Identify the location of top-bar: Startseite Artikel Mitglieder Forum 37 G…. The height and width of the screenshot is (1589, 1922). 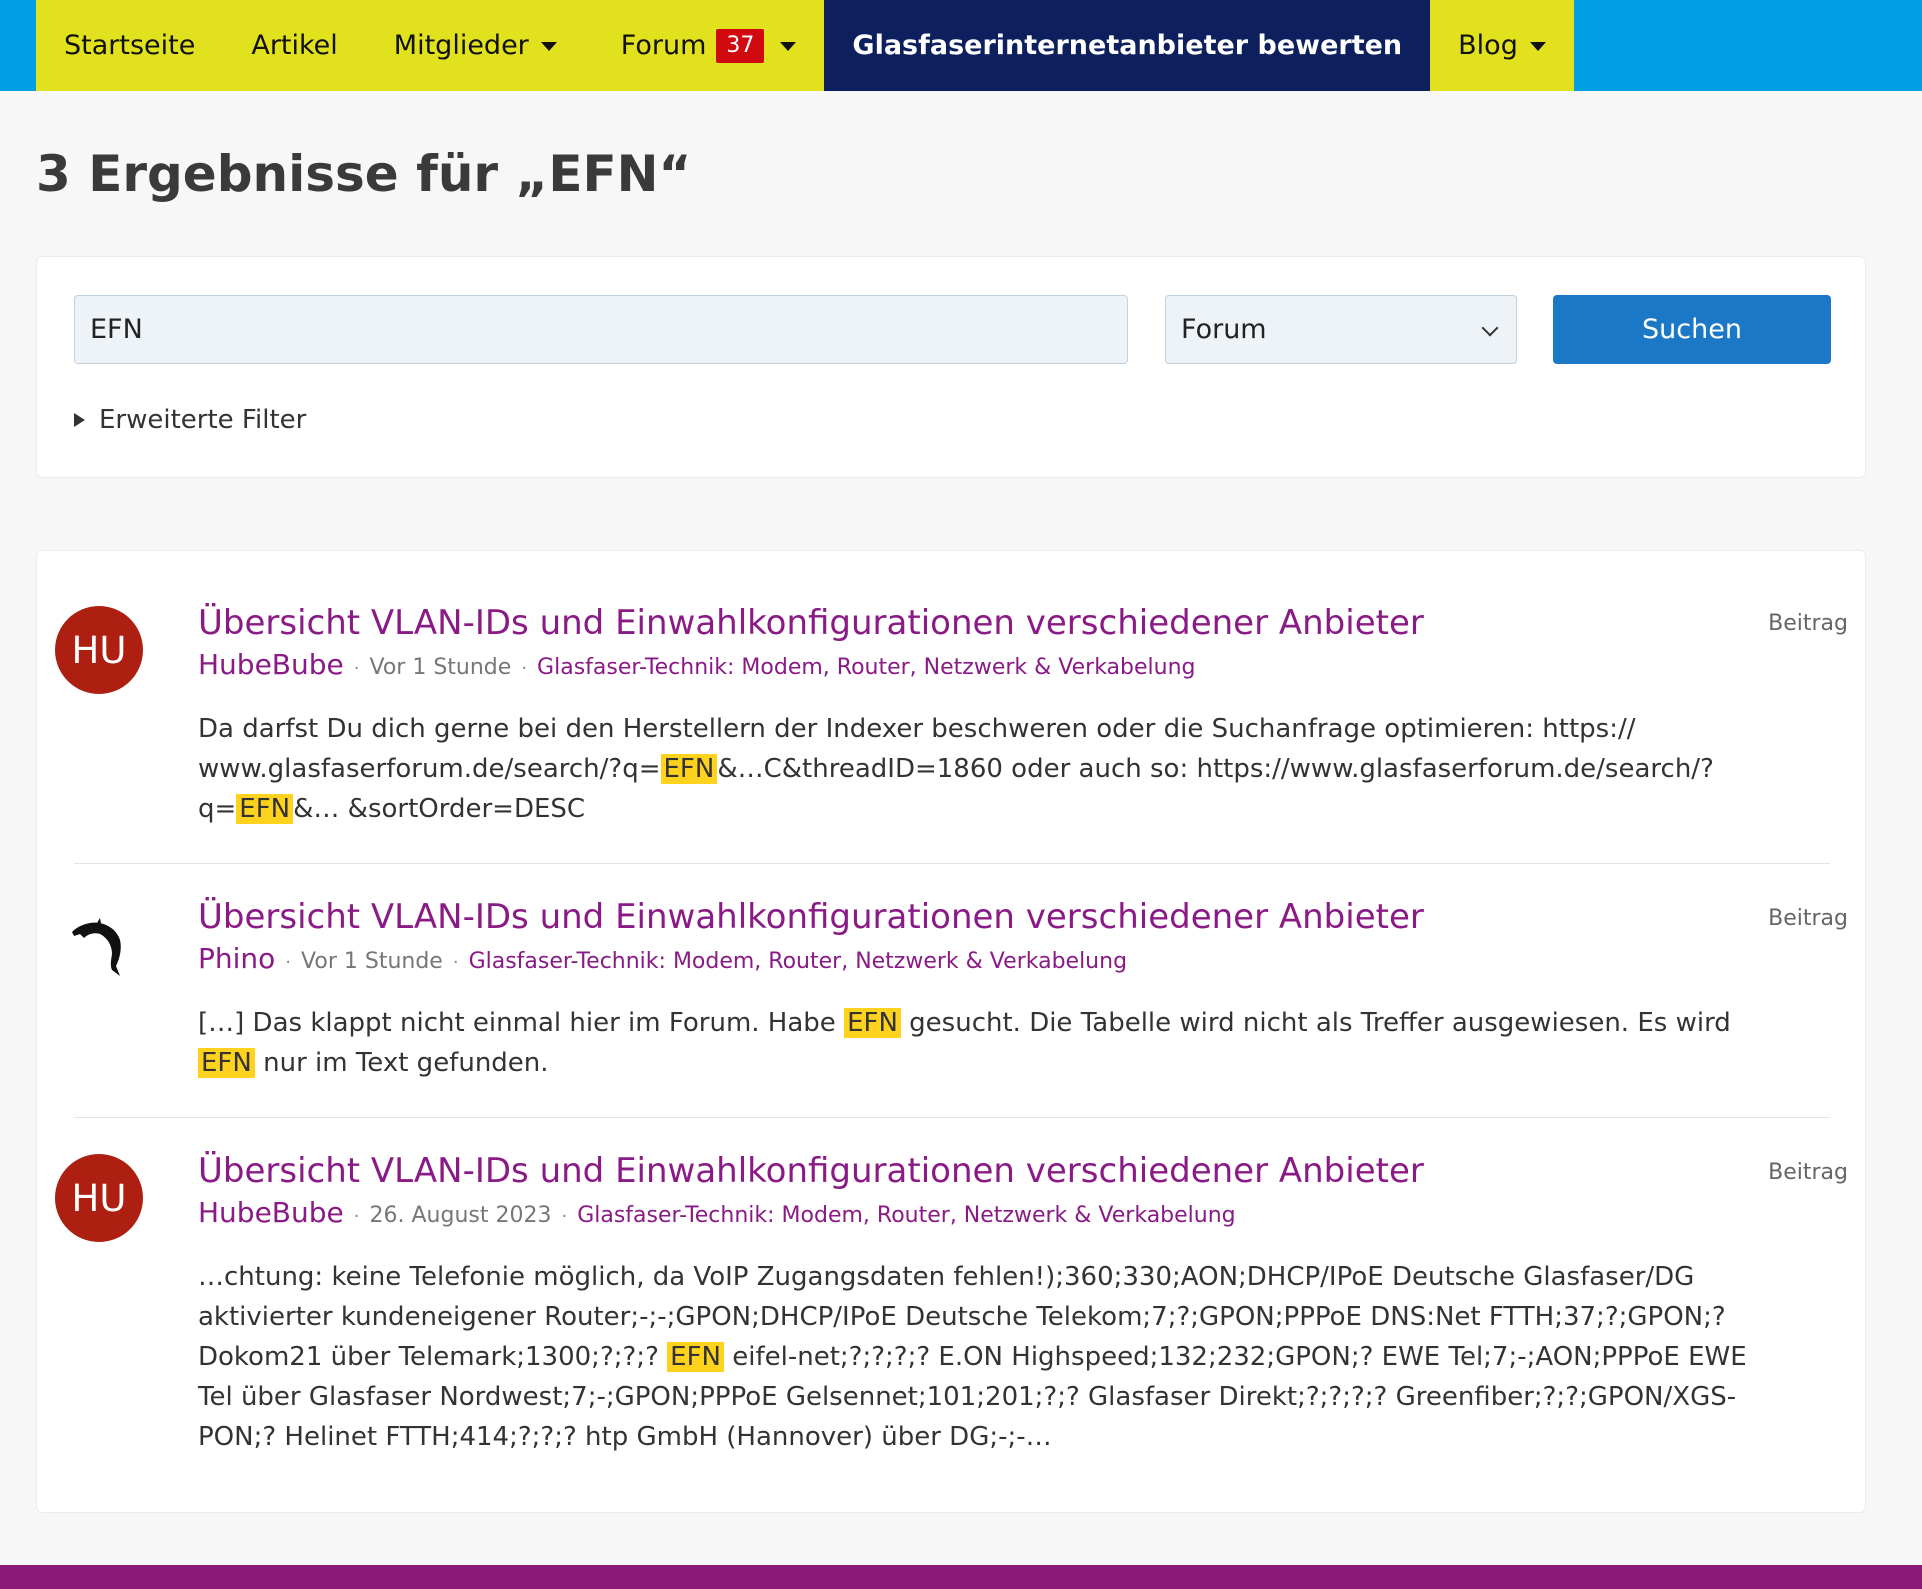
(961, 45).